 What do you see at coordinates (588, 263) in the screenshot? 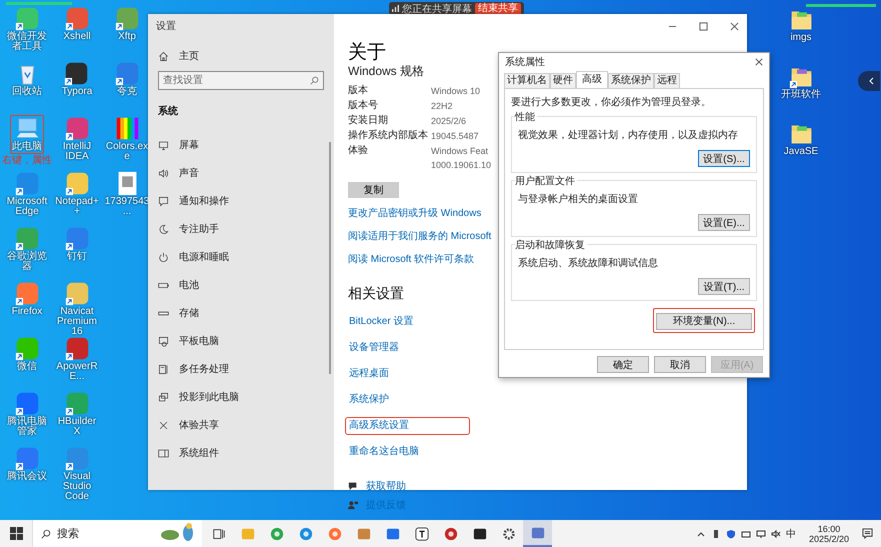
I see `group-description: 系统启动、系统故障和调试信息` at bounding box center [588, 263].